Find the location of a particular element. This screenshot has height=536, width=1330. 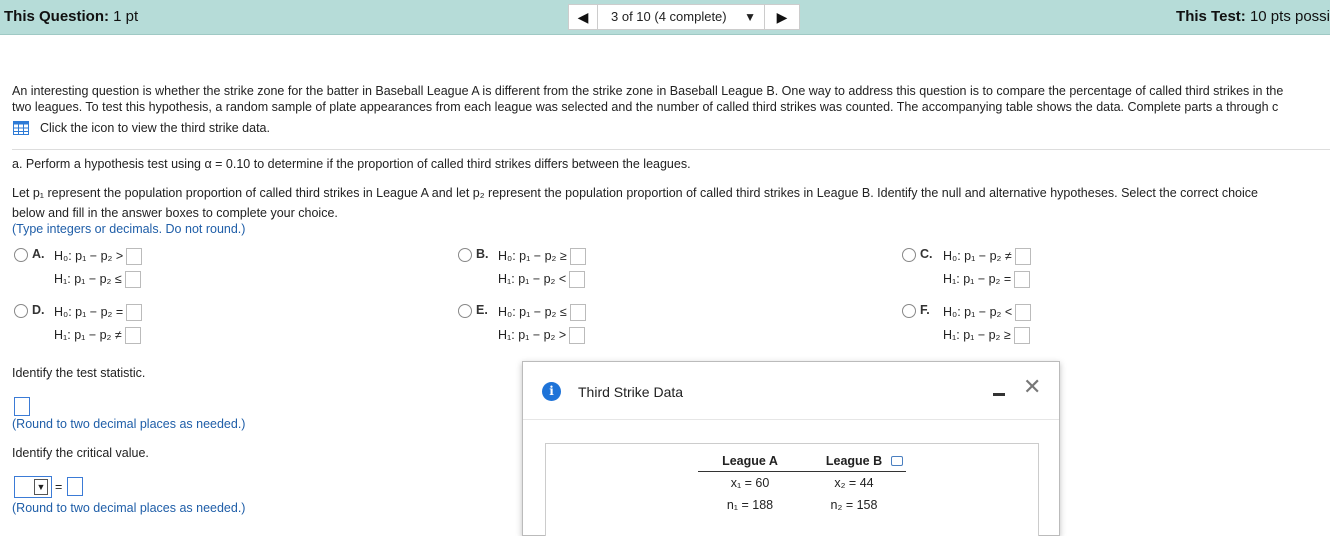

choice-d-h0-text: H₀: p₁ − p₂ = is located at coordinates (89, 311).